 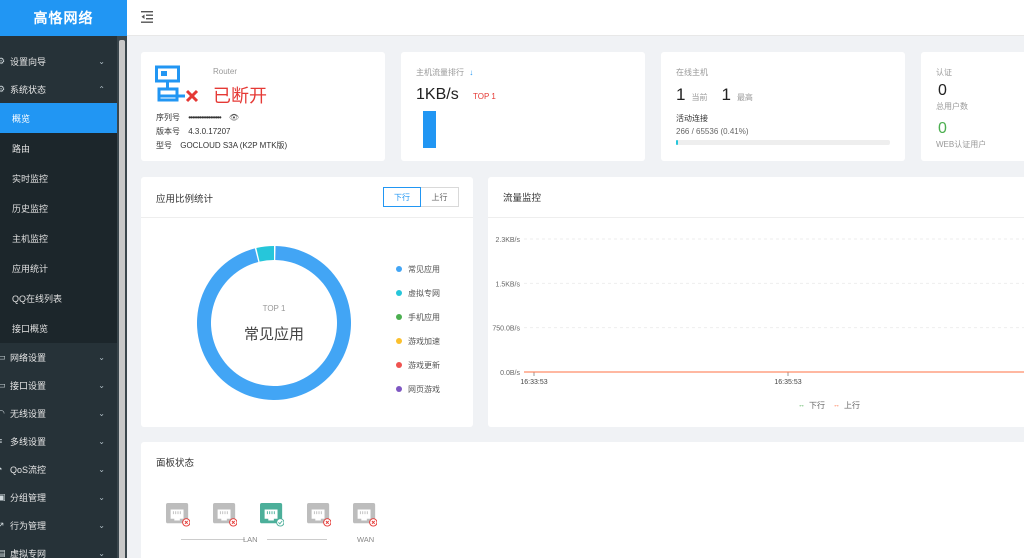 What do you see at coordinates (3, 552) in the screenshot?
I see `vpn-icon: ▤` at bounding box center [3, 552].